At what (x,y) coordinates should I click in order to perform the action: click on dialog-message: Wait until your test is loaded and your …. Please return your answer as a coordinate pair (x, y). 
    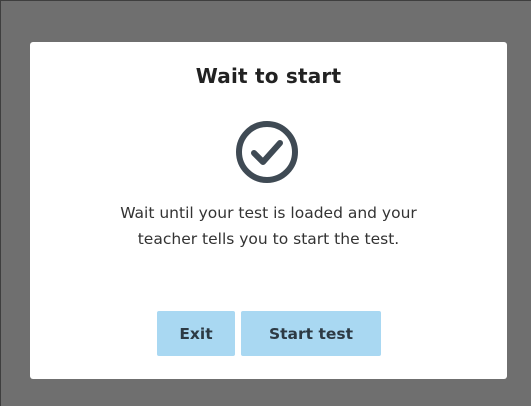
    Looking at the image, I should click on (268, 226).